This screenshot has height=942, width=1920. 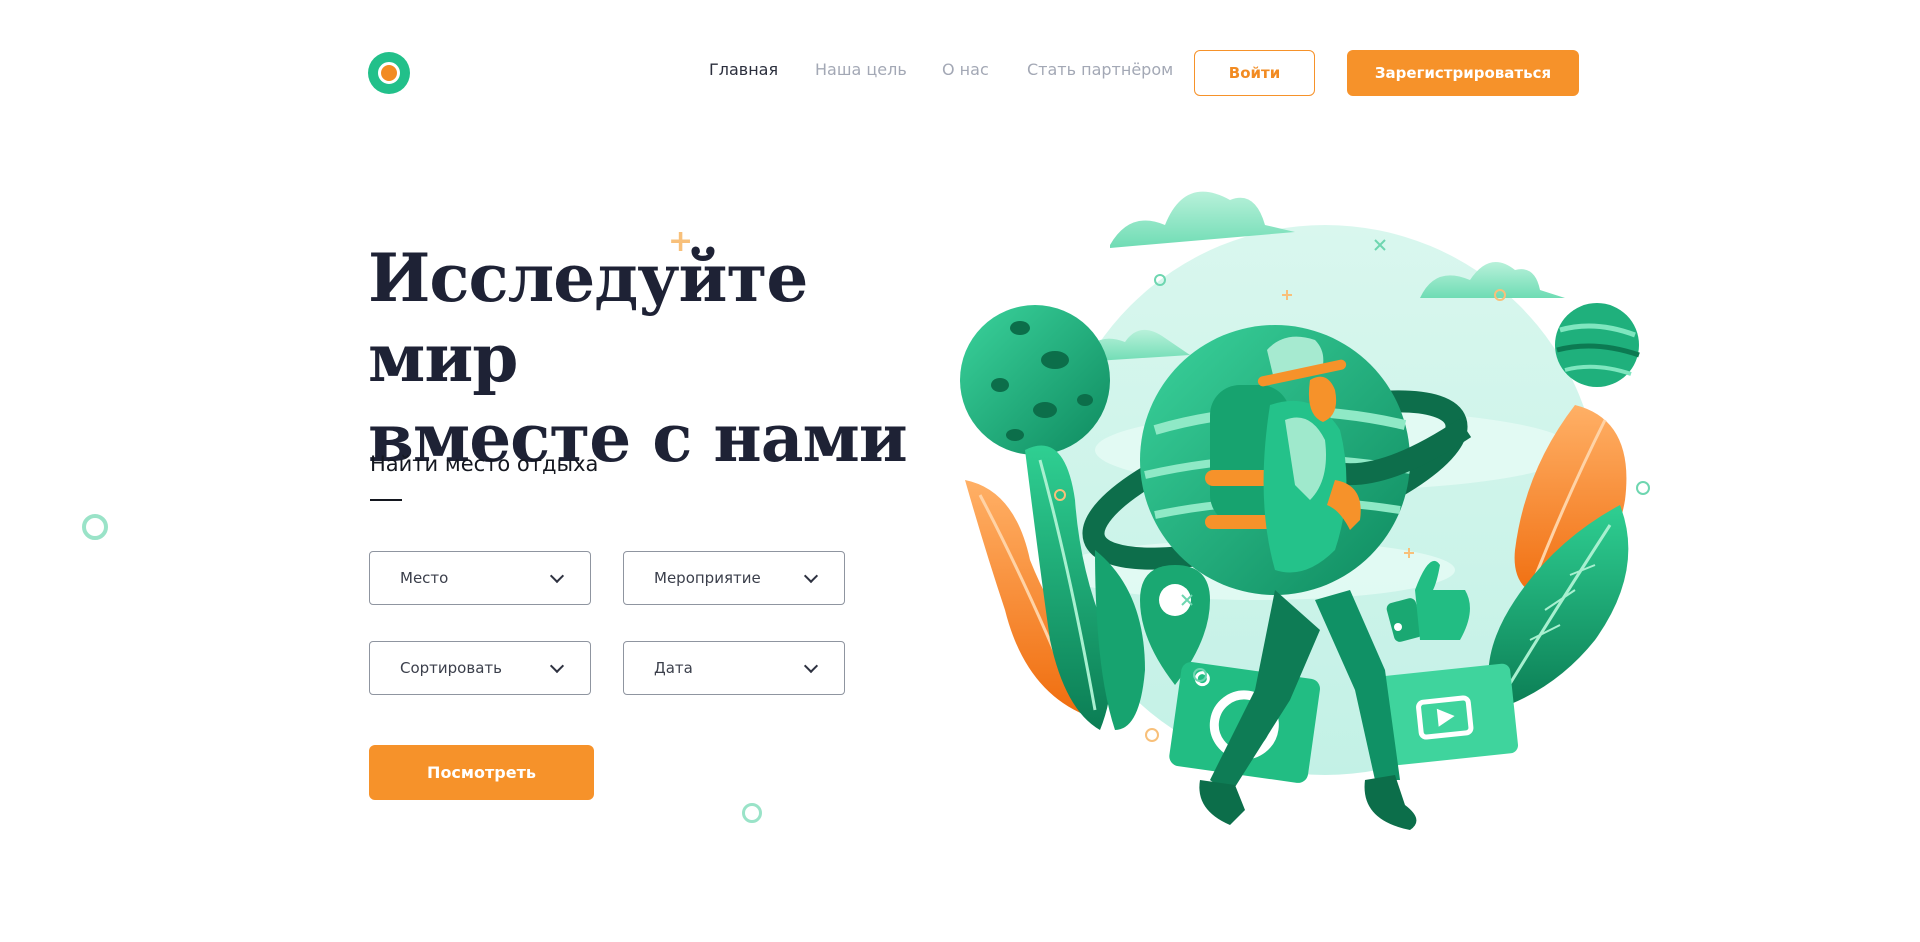 What do you see at coordinates (681, 241) in the screenshot?
I see `plus-decoration-icon: +` at bounding box center [681, 241].